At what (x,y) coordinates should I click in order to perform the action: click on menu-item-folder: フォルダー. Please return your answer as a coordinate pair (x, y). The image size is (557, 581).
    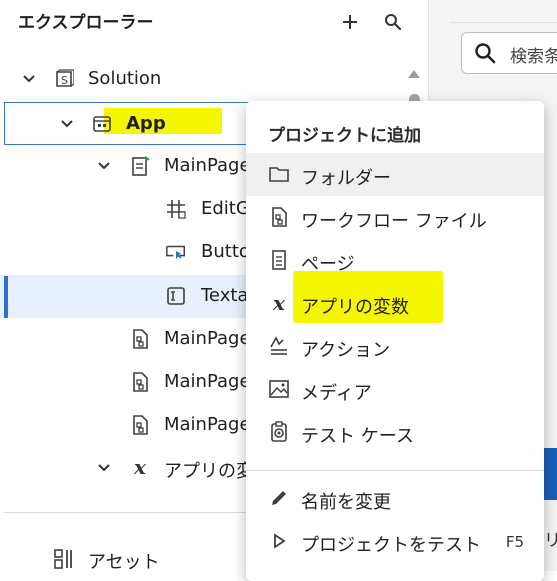
    Looking at the image, I should click on (395, 174).